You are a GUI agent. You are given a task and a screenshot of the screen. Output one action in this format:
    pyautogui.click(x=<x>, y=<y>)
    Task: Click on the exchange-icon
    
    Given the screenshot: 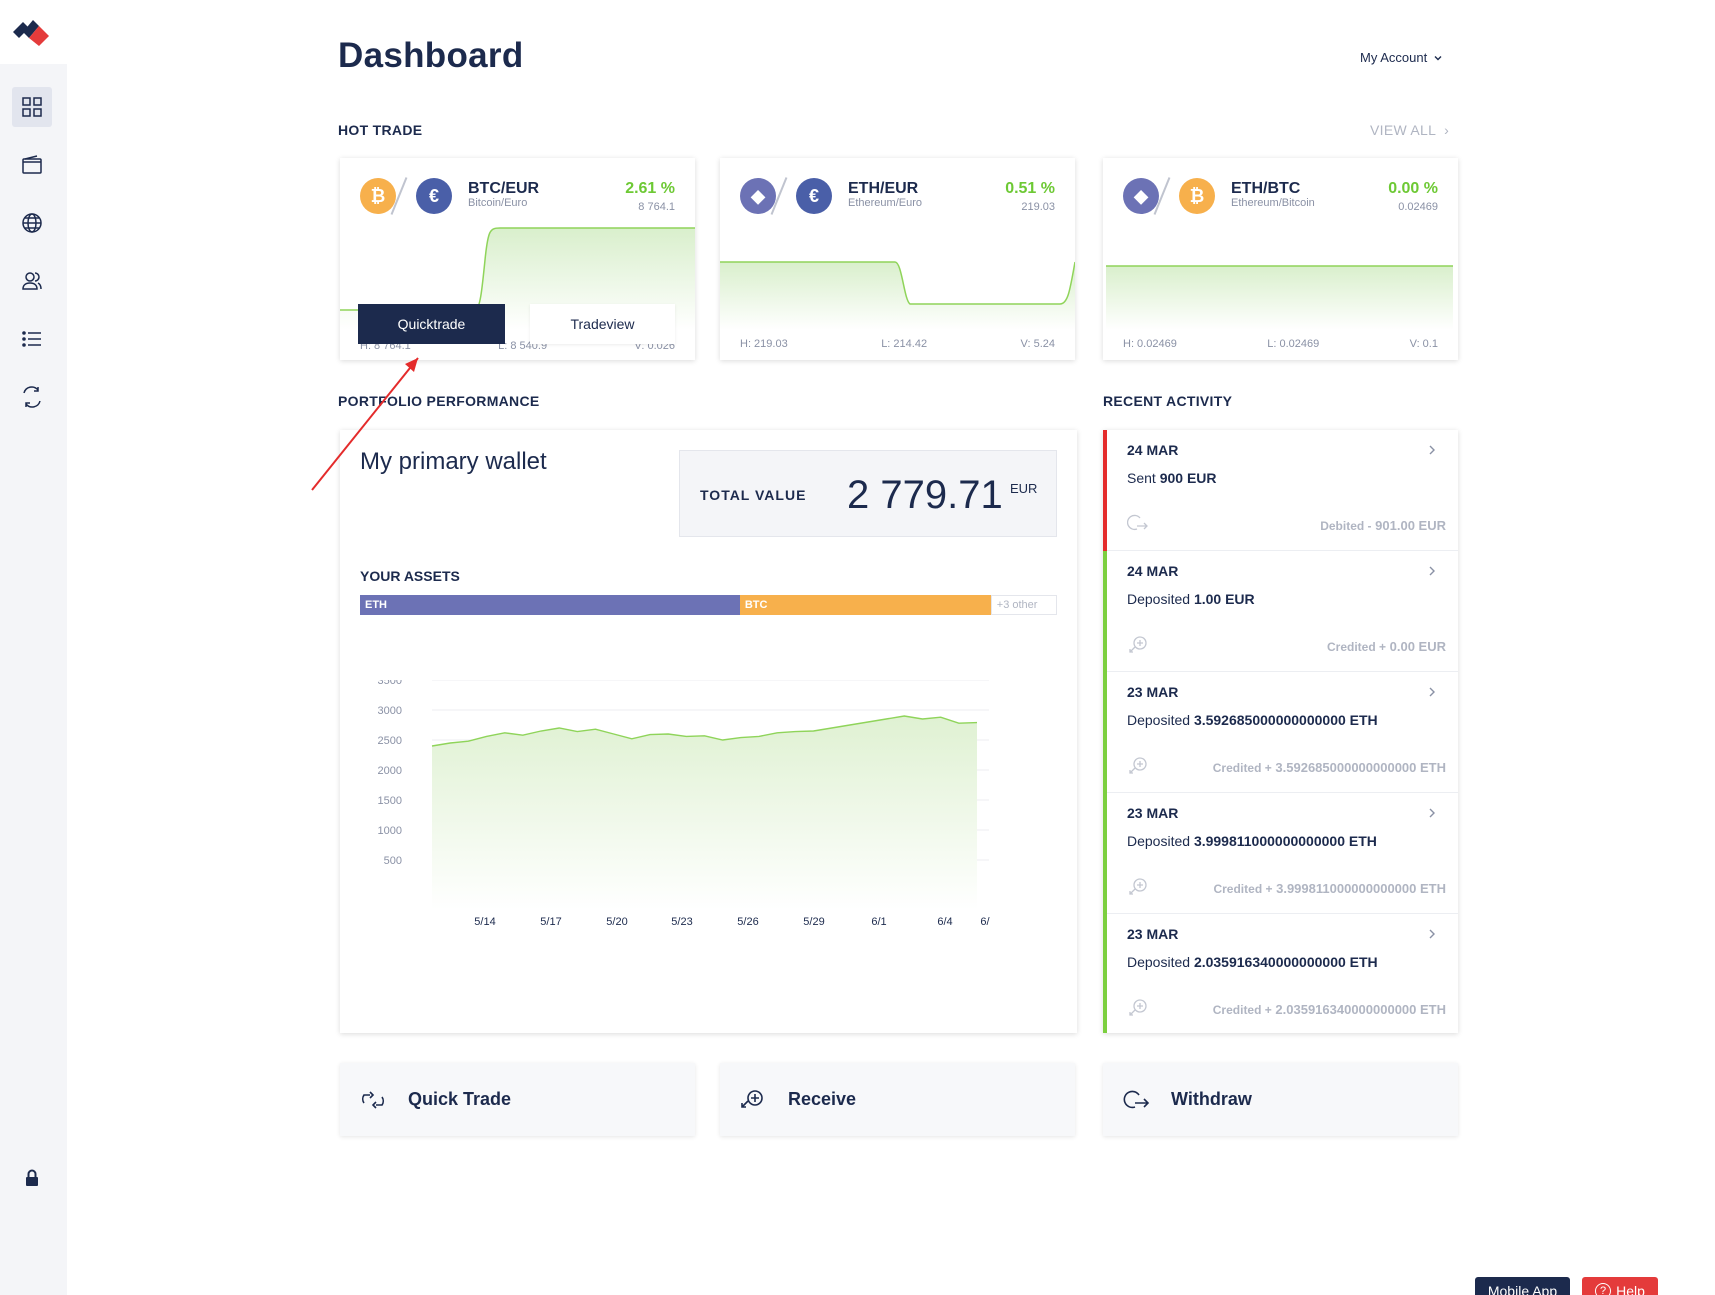 What is the action you would take?
    pyautogui.click(x=32, y=397)
    